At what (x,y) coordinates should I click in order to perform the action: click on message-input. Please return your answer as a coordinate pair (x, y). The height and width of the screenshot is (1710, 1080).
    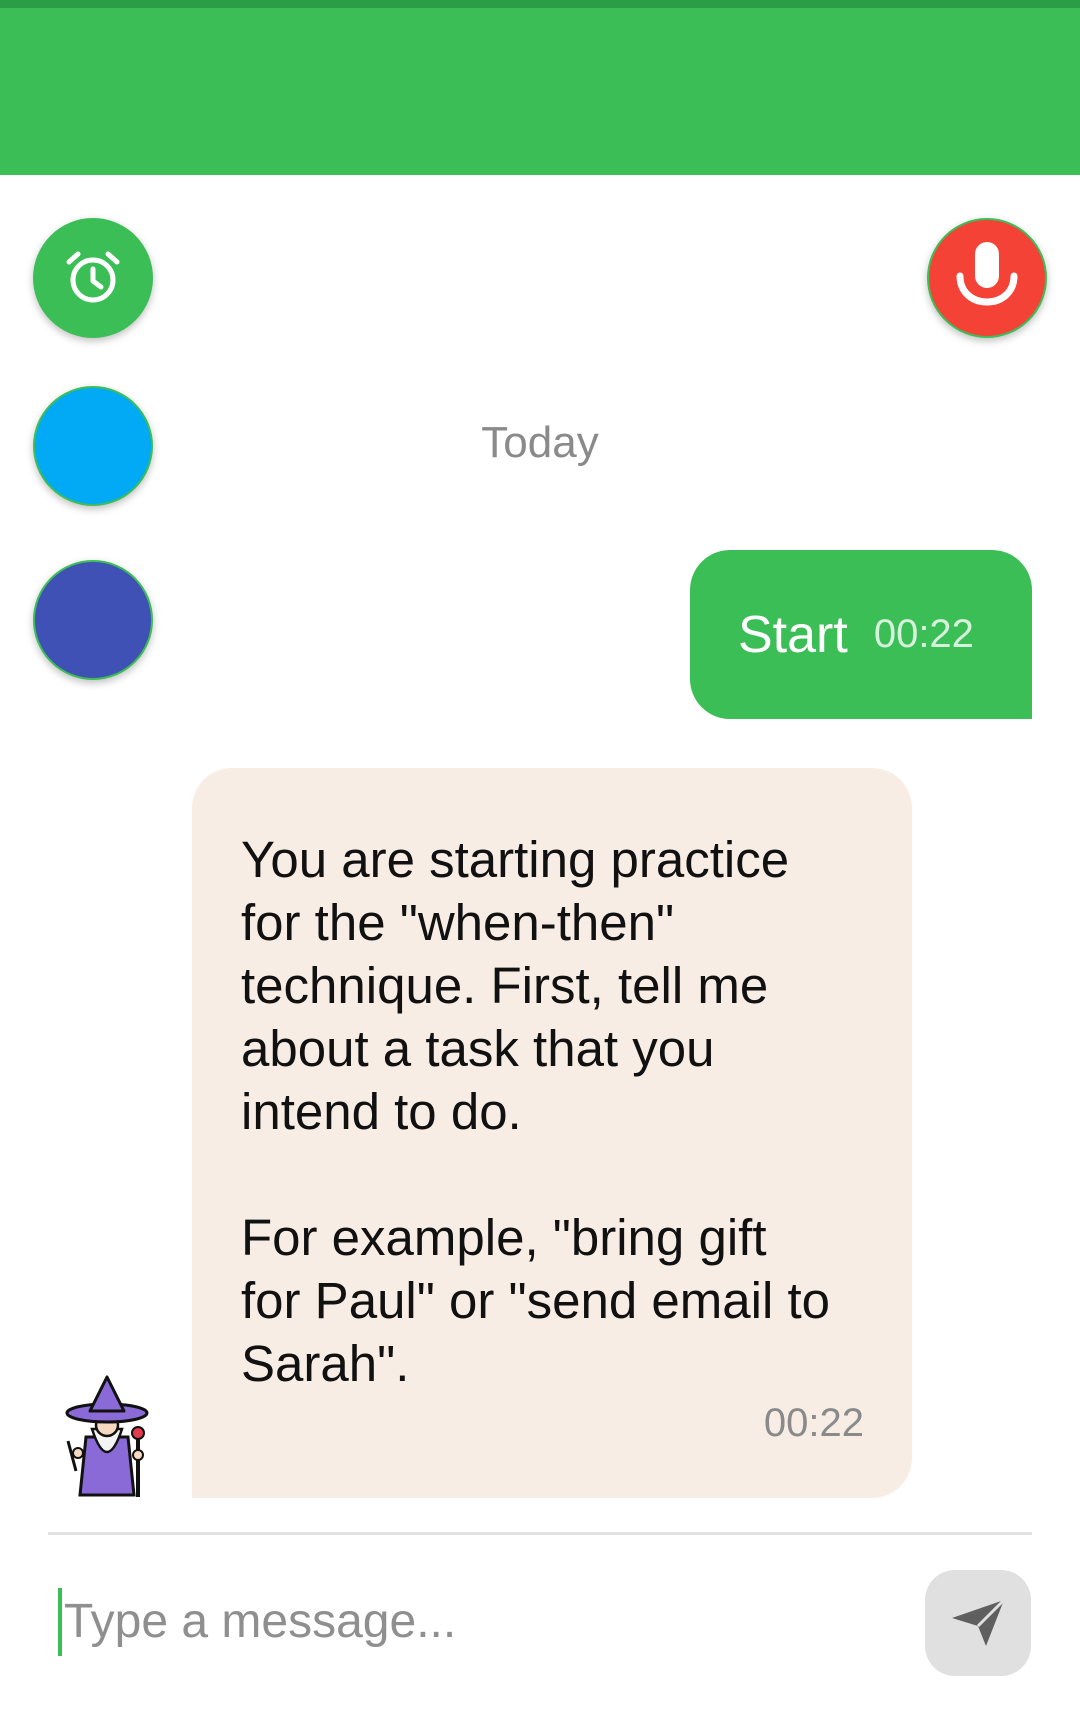
    Looking at the image, I should click on (484, 1621).